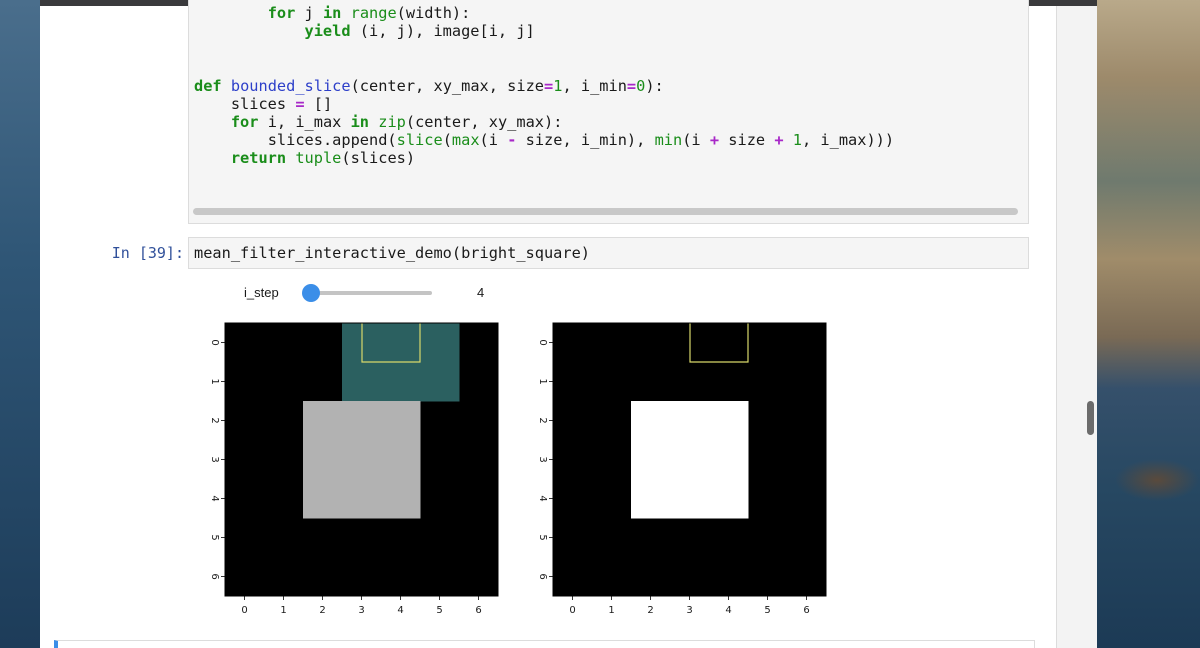 This screenshot has width=1200, height=648. Describe the element at coordinates (311, 293) in the screenshot. I see `slider-handle` at that location.